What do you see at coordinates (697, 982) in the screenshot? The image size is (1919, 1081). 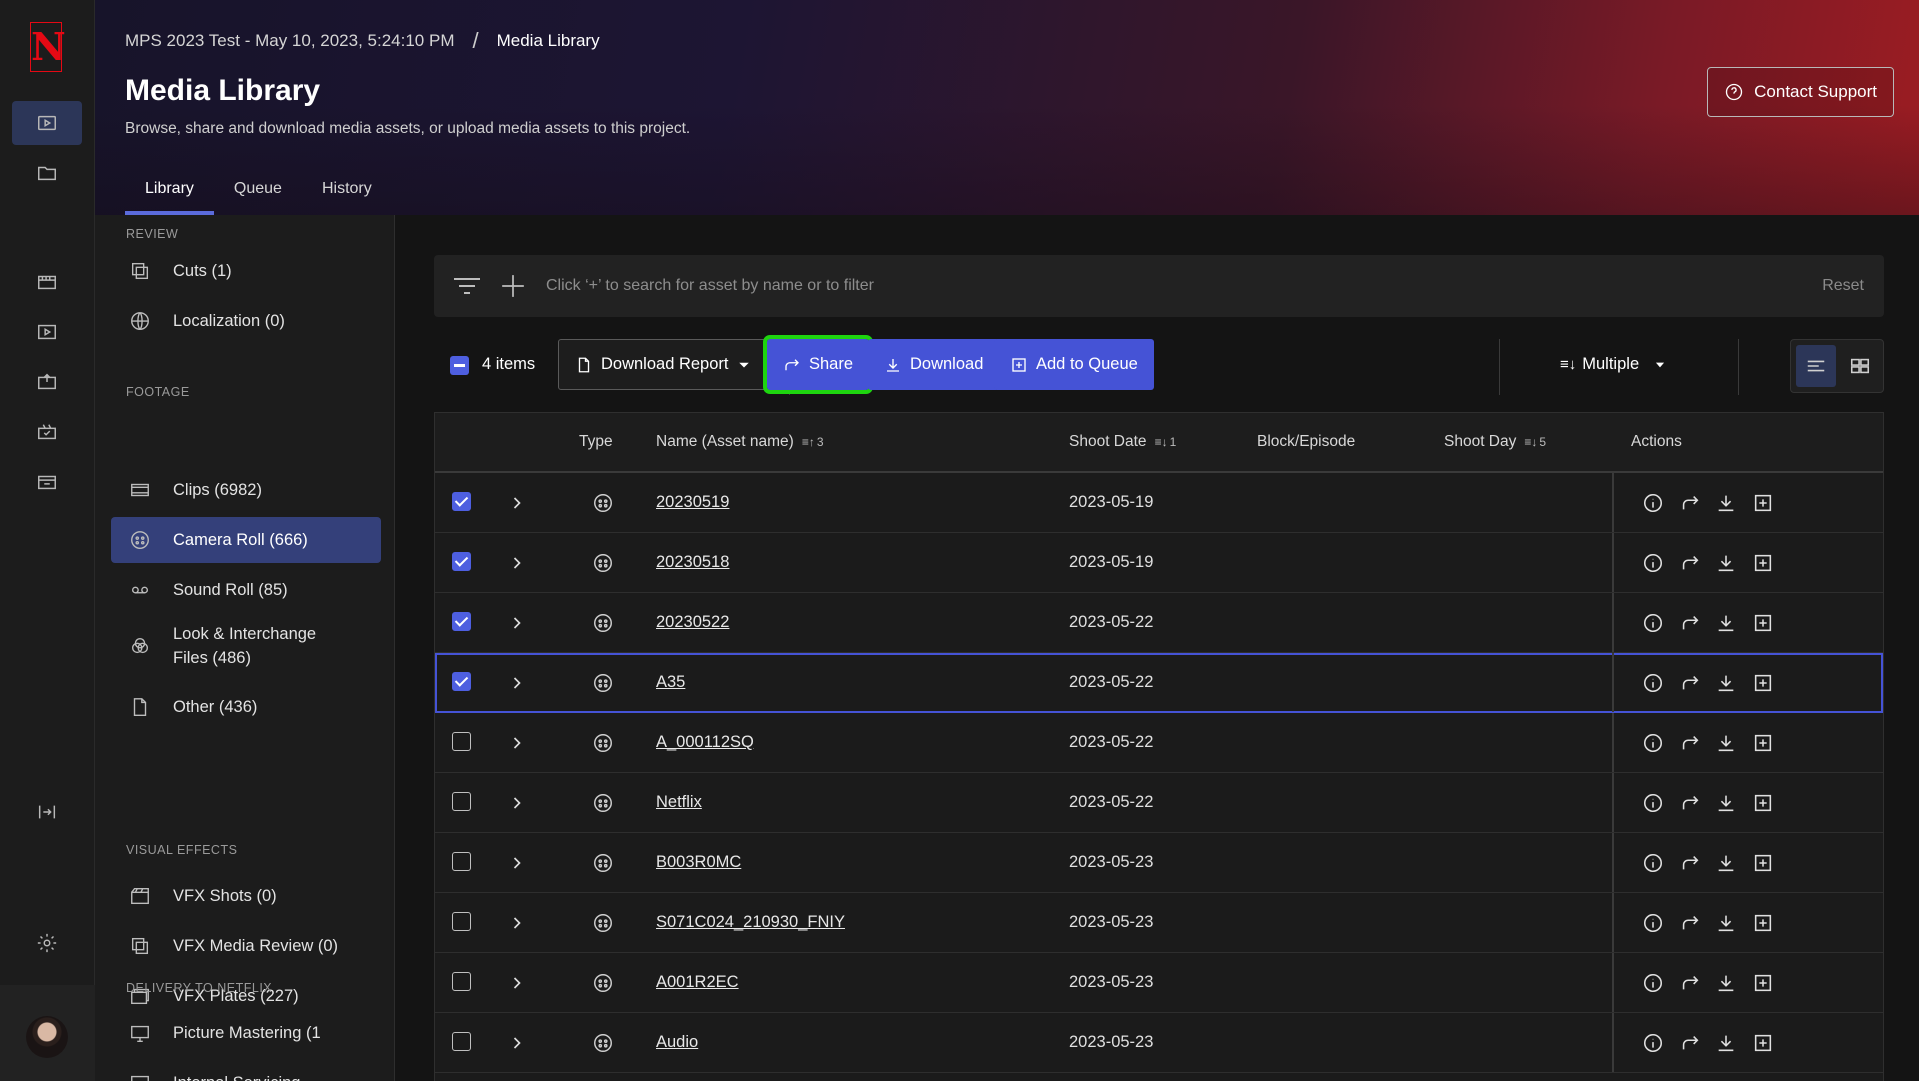 I see `asset-name-link: A001R2EC` at bounding box center [697, 982].